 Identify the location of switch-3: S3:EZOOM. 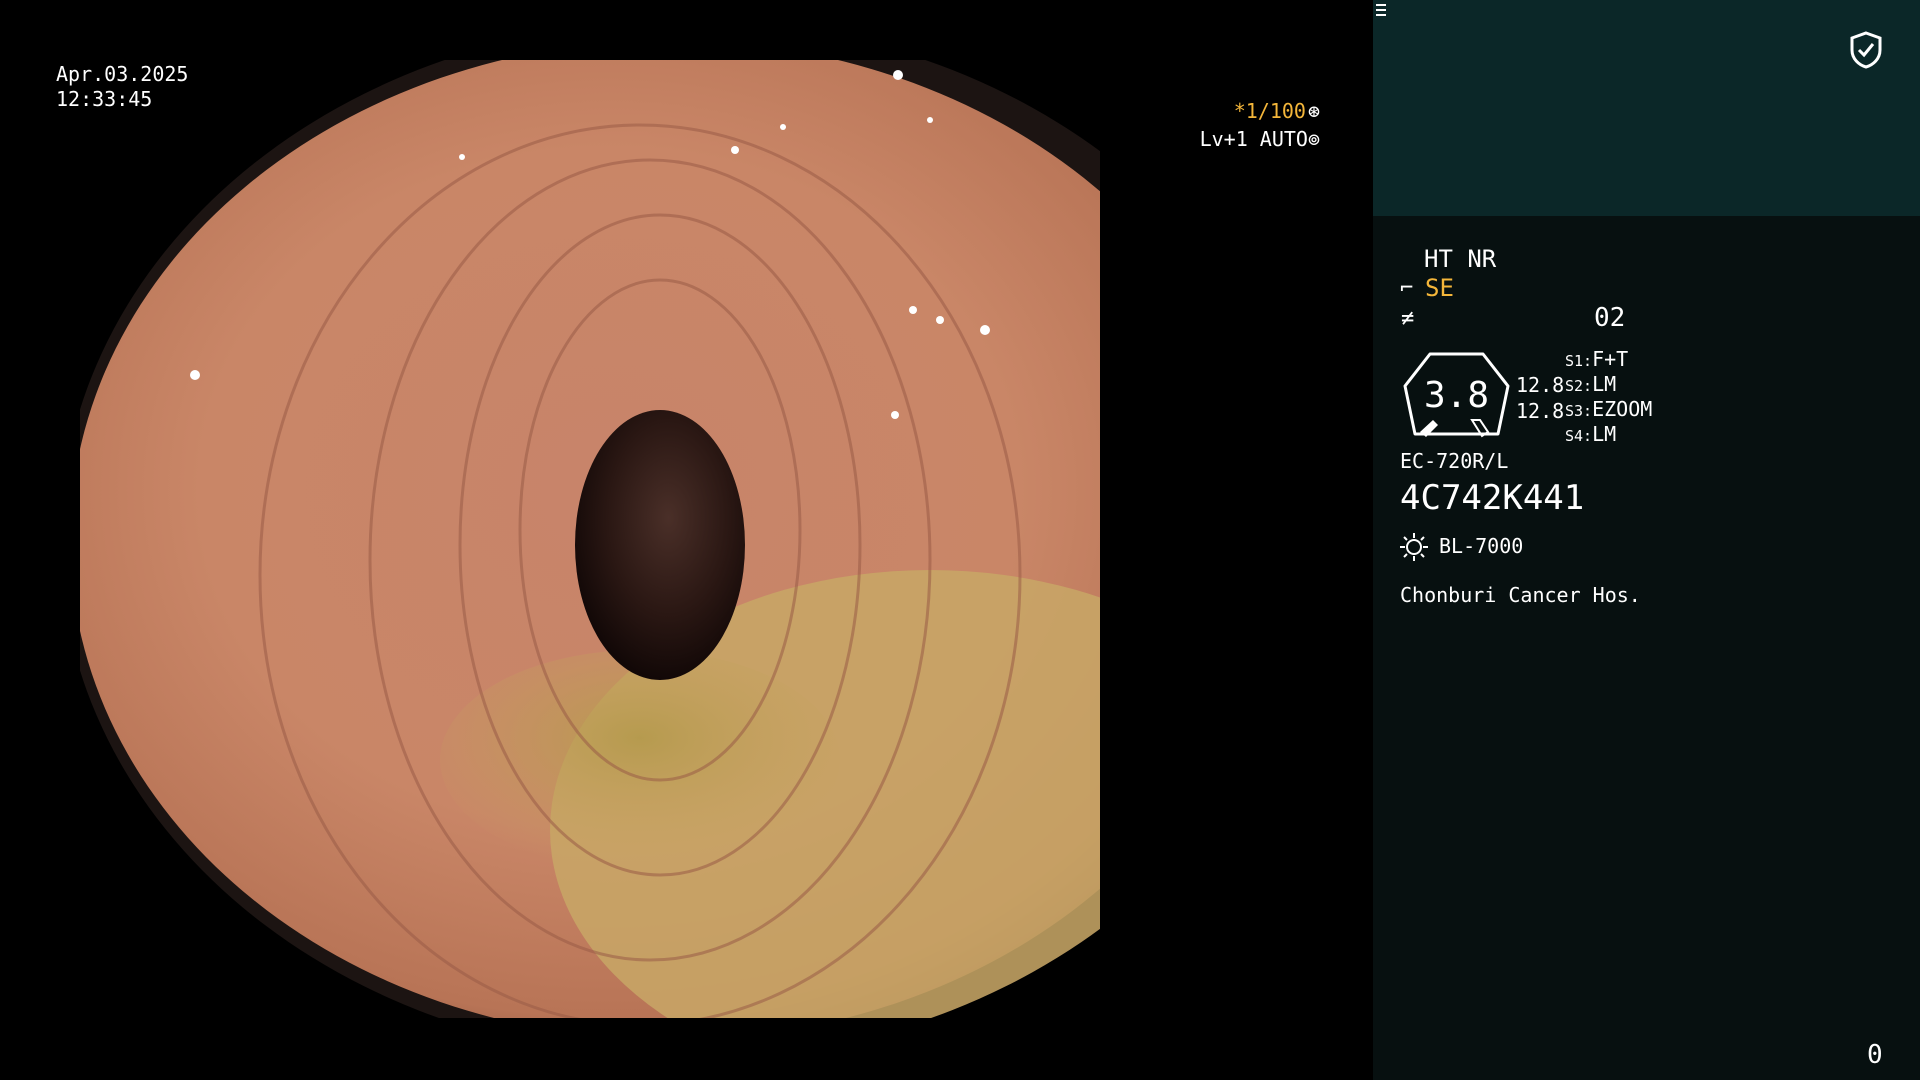
(1608, 410).